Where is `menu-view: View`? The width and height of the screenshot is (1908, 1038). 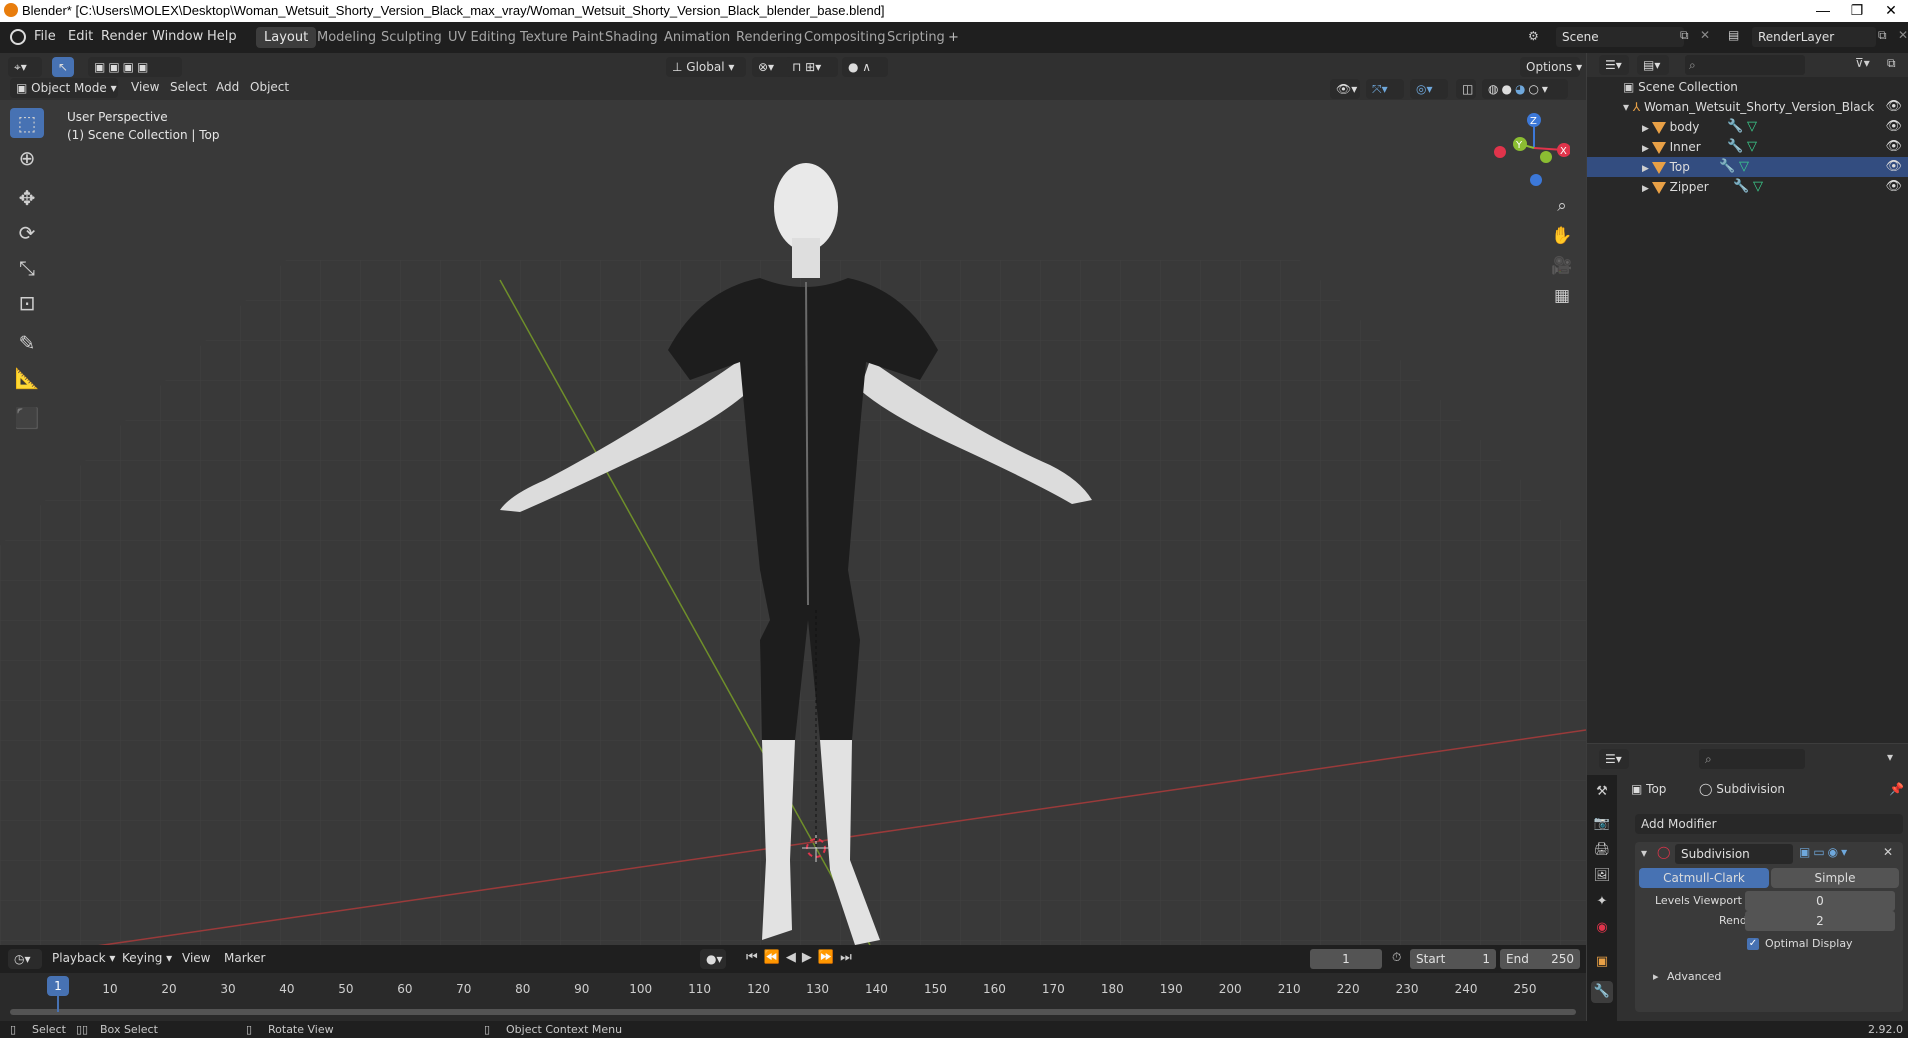 menu-view: View is located at coordinates (145, 87).